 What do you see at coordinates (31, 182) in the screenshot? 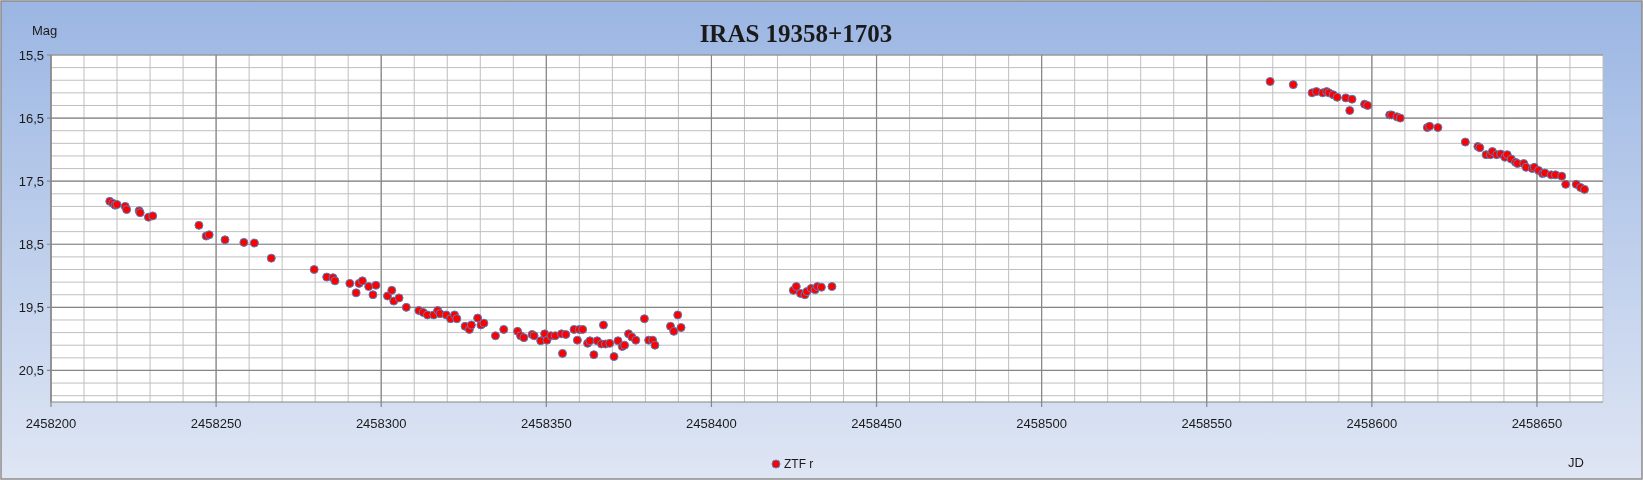
I see `tick-label: 17,5` at bounding box center [31, 182].